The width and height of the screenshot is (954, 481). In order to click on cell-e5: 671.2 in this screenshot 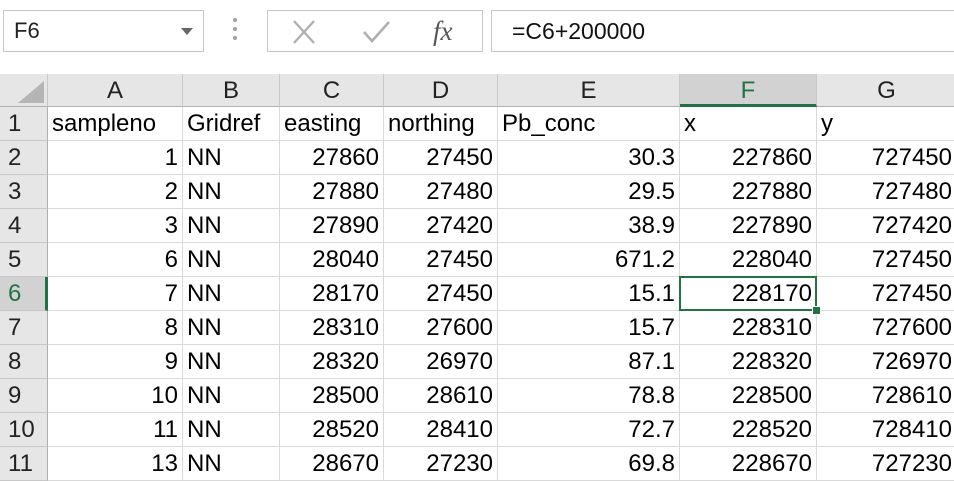, I will do `click(589, 260)`.